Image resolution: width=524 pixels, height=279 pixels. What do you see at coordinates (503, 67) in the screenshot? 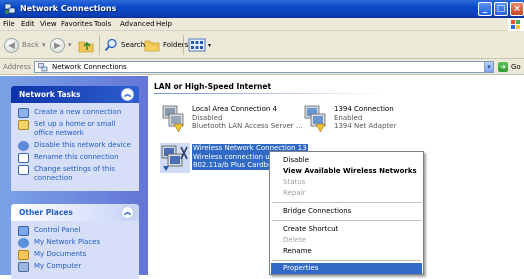
I see `go-arrow-icon: ➜` at bounding box center [503, 67].